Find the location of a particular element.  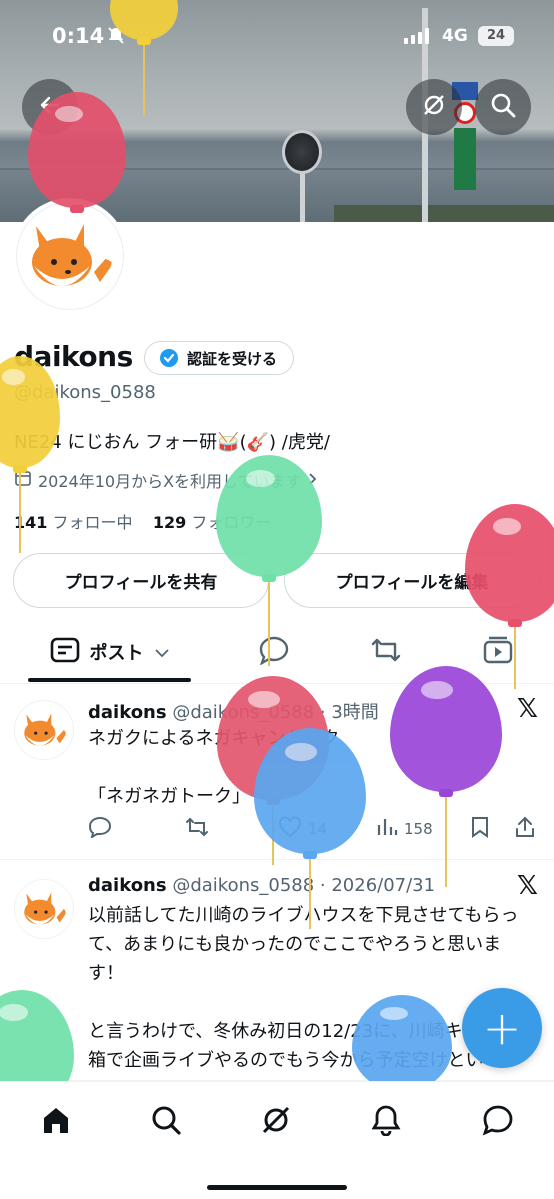

media-play-icon is located at coordinates (498, 652).